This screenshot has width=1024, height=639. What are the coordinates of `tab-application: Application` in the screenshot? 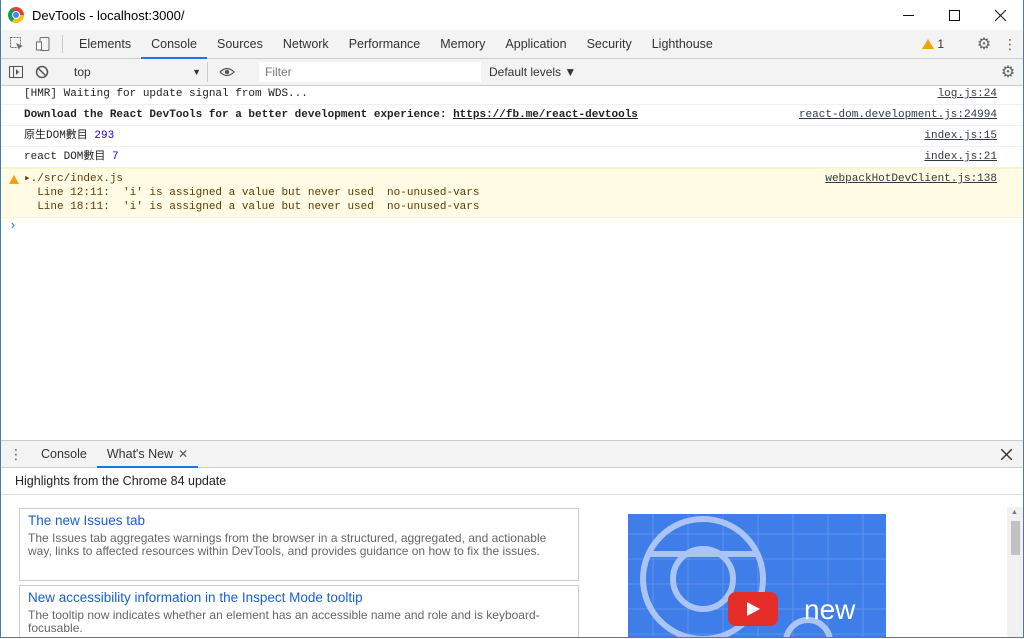 It's located at (535, 44).